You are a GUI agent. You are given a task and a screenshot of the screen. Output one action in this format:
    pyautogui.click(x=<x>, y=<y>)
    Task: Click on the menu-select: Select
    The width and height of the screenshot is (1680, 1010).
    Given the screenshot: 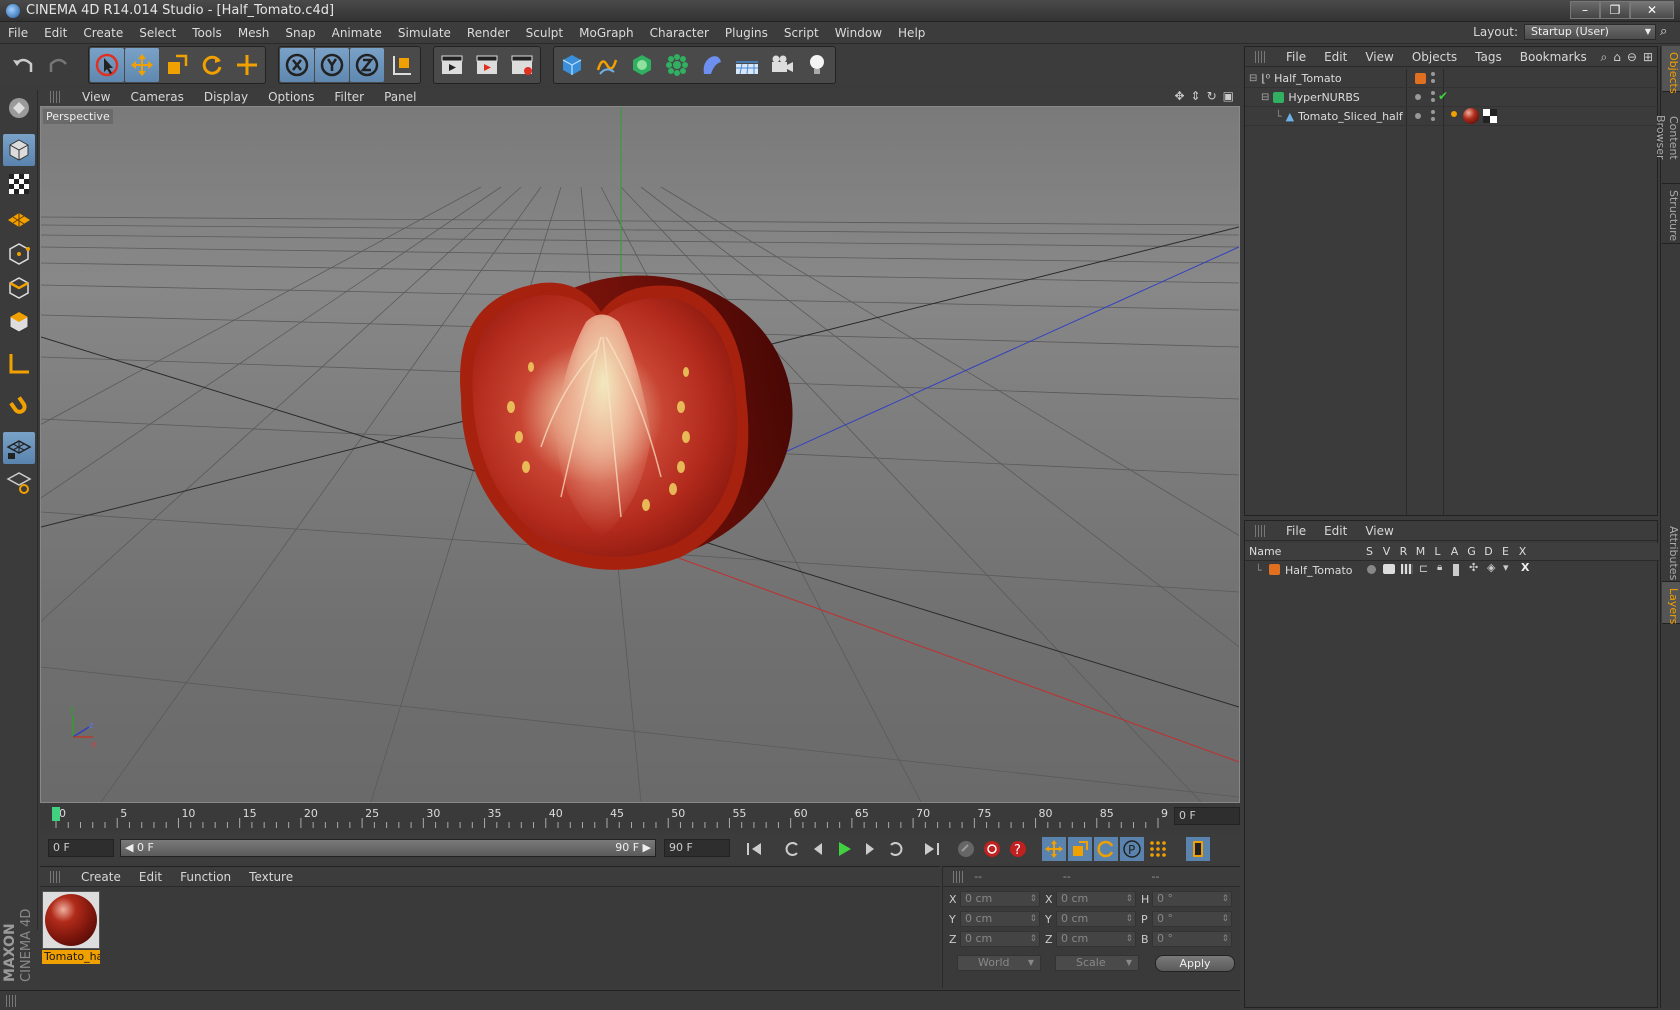 What is the action you would take?
    pyautogui.click(x=157, y=33)
    